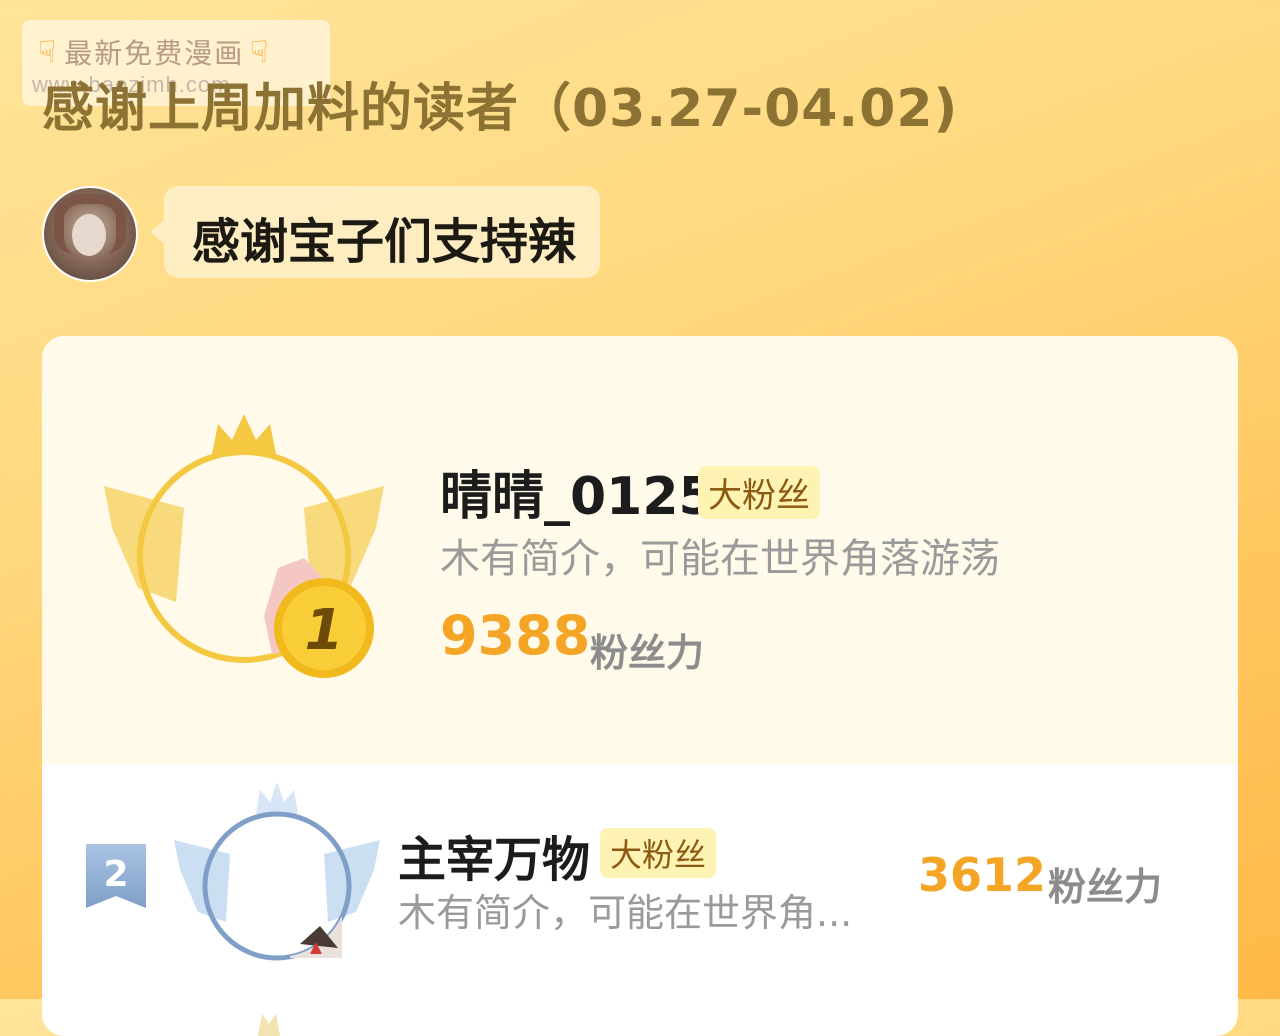 This screenshot has width=1280, height=1036. What do you see at coordinates (90, 234) in the screenshot?
I see `author-avatar` at bounding box center [90, 234].